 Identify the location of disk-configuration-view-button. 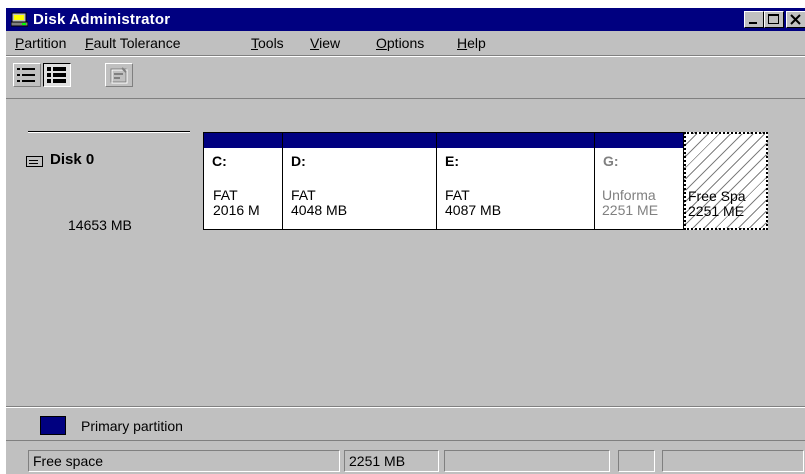
(57, 75).